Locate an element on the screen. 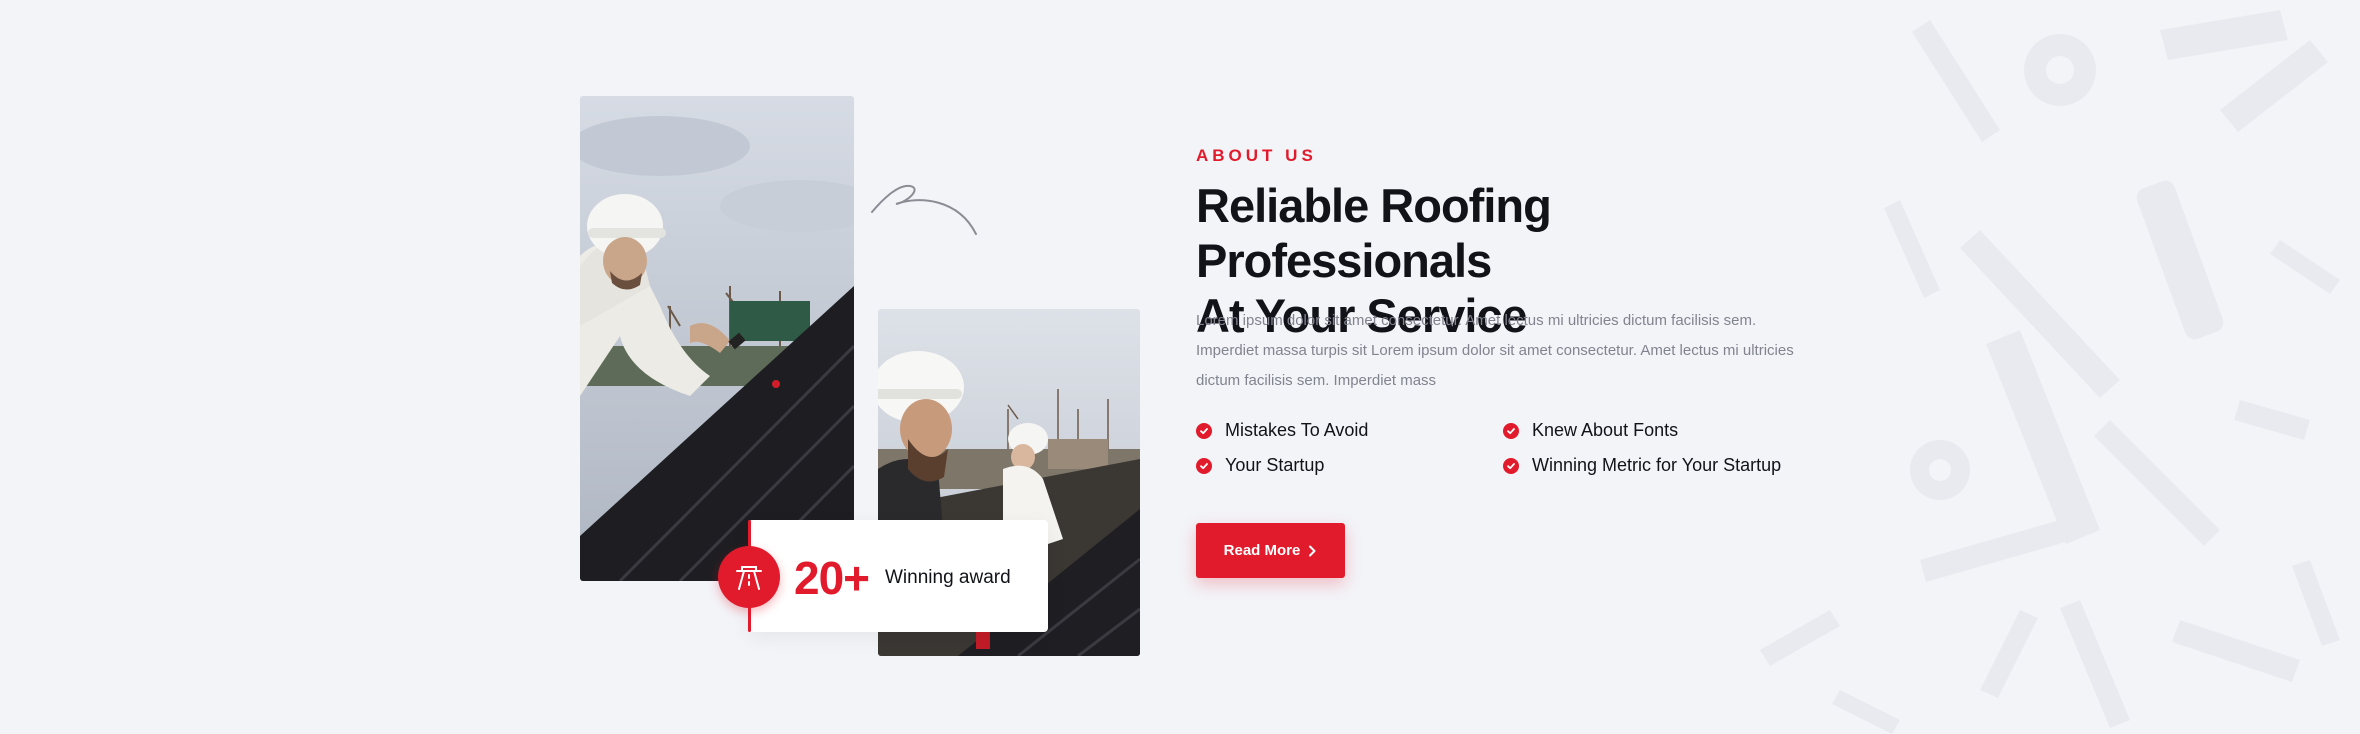 The image size is (2360, 734). section-title-line-1: Reliable Roofing Professionals is located at coordinates (1374, 233).